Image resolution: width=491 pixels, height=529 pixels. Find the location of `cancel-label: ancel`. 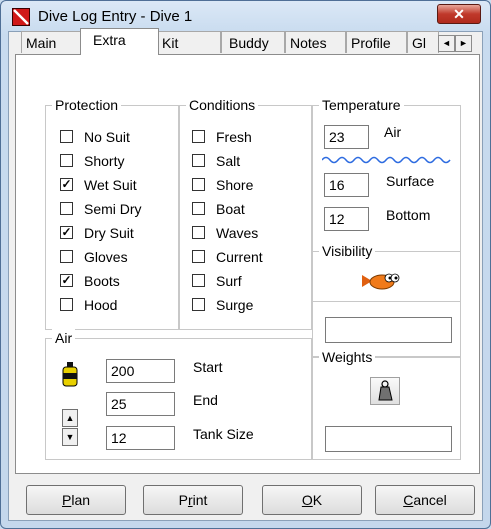

cancel-label: ancel is located at coordinates (430, 500).